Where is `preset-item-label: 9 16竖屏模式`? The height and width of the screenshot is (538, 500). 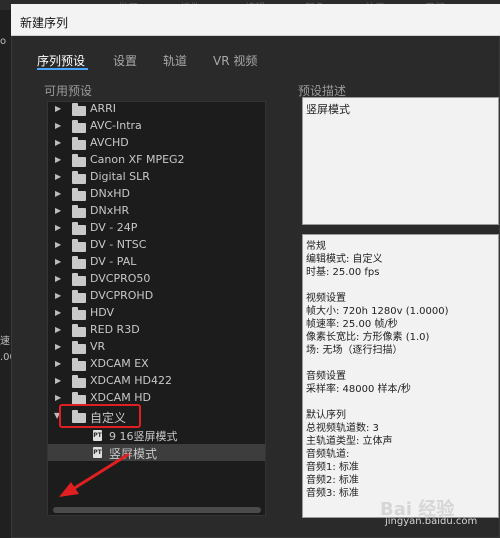
preset-item-label: 9 16竖屏模式 is located at coordinates (143, 436).